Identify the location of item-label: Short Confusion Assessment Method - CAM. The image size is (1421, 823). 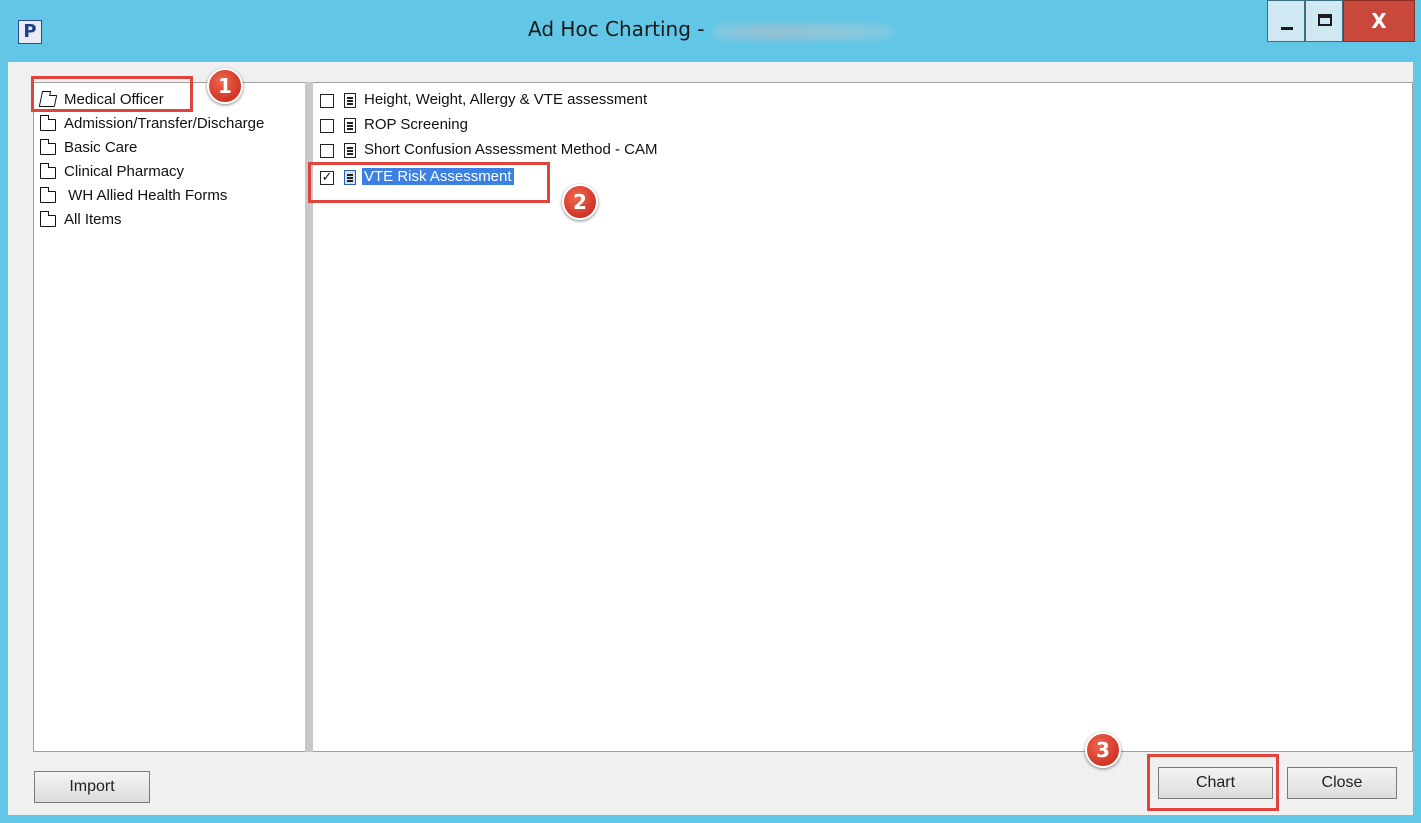
(511, 149).